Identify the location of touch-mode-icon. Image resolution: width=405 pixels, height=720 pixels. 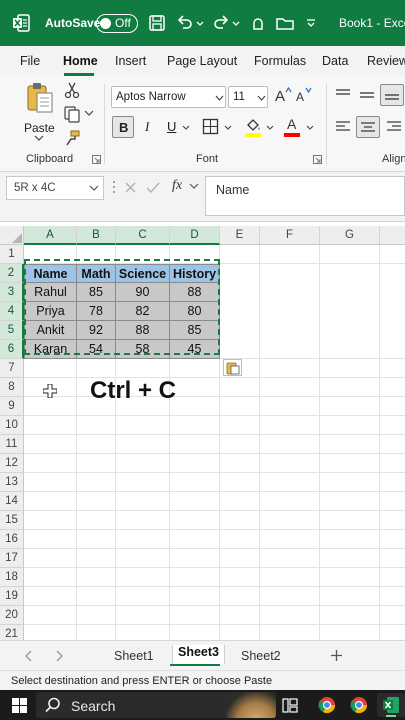
(258, 23).